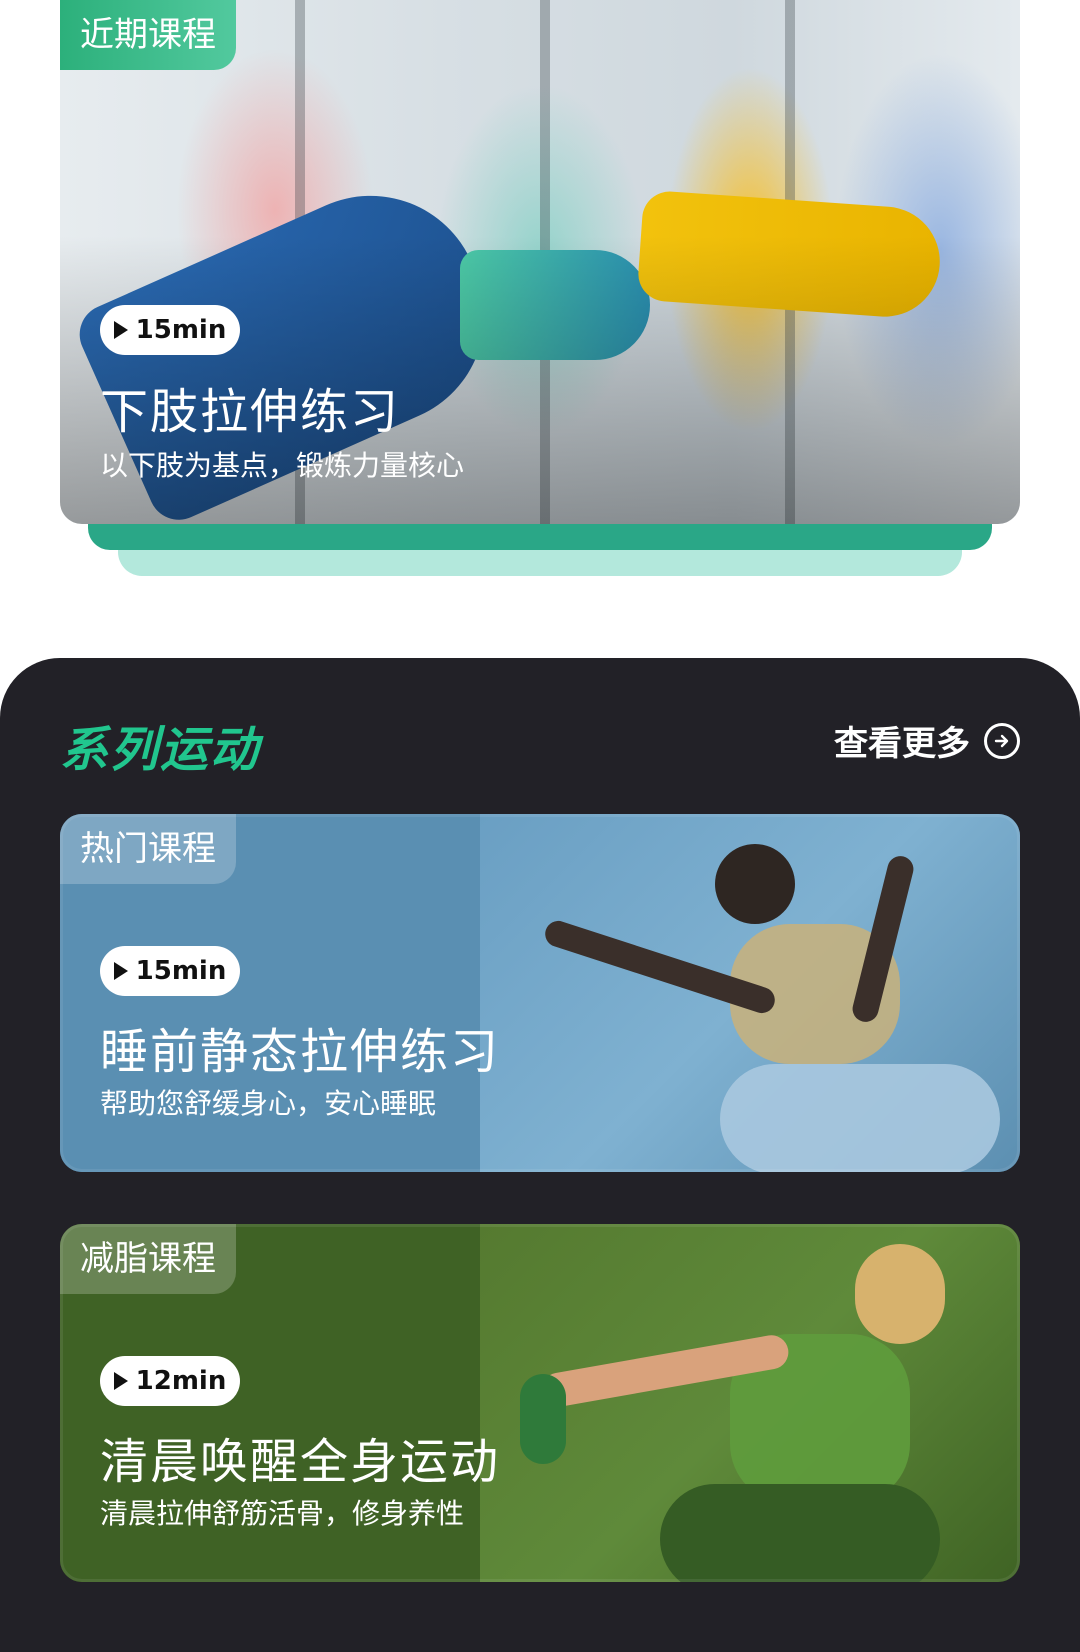 The height and width of the screenshot is (1652, 1080). What do you see at coordinates (902, 744) in the screenshot?
I see `view-more-label: 查看更多` at bounding box center [902, 744].